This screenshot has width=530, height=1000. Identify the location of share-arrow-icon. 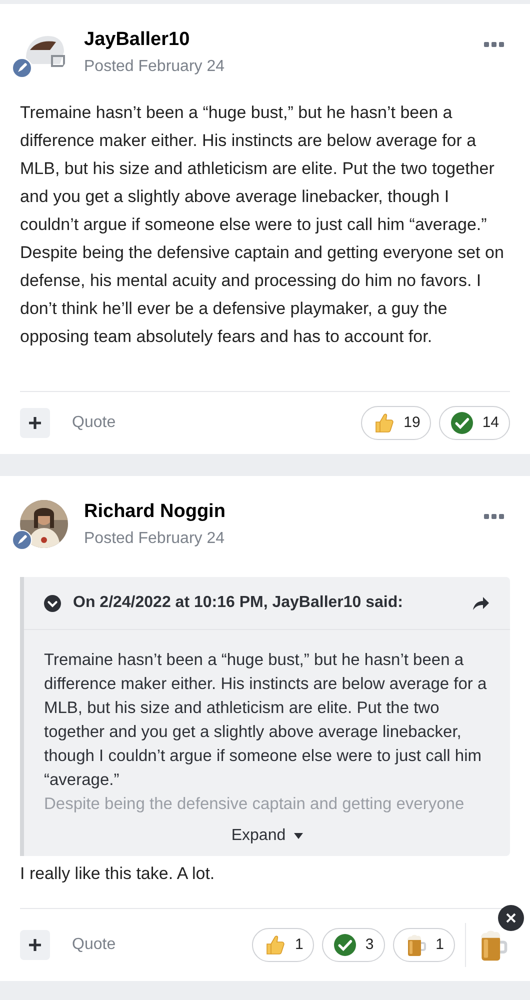
(481, 603).